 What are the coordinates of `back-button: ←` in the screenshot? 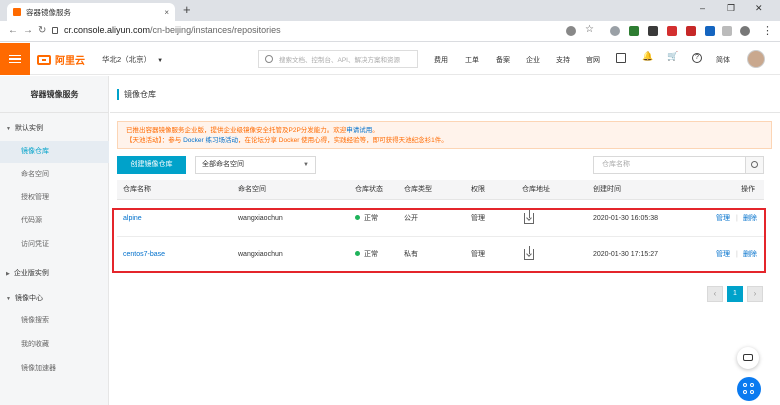 It's located at (13, 30).